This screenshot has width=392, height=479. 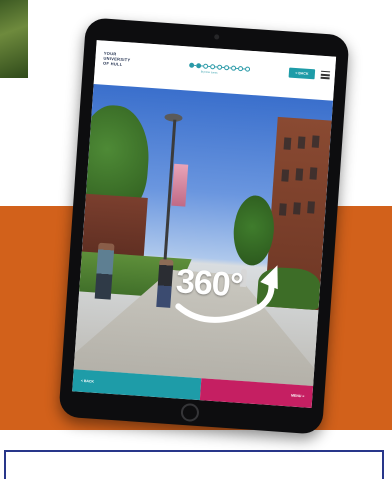 What do you see at coordinates (302, 73) in the screenshot?
I see `header-back-button: < BACK` at bounding box center [302, 73].